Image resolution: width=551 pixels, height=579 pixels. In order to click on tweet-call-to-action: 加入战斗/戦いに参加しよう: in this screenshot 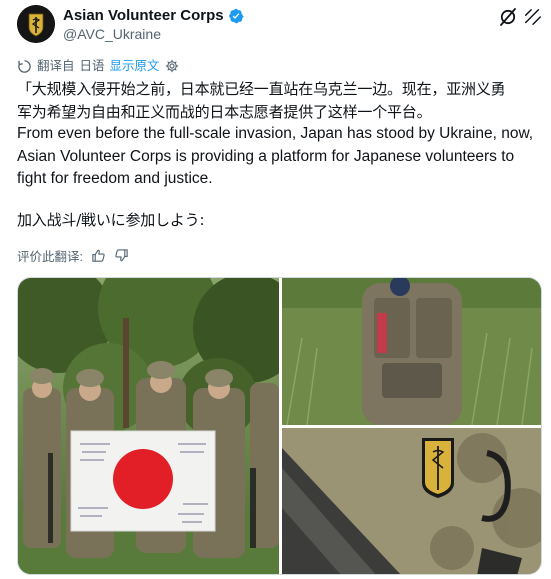, I will do `click(111, 219)`.